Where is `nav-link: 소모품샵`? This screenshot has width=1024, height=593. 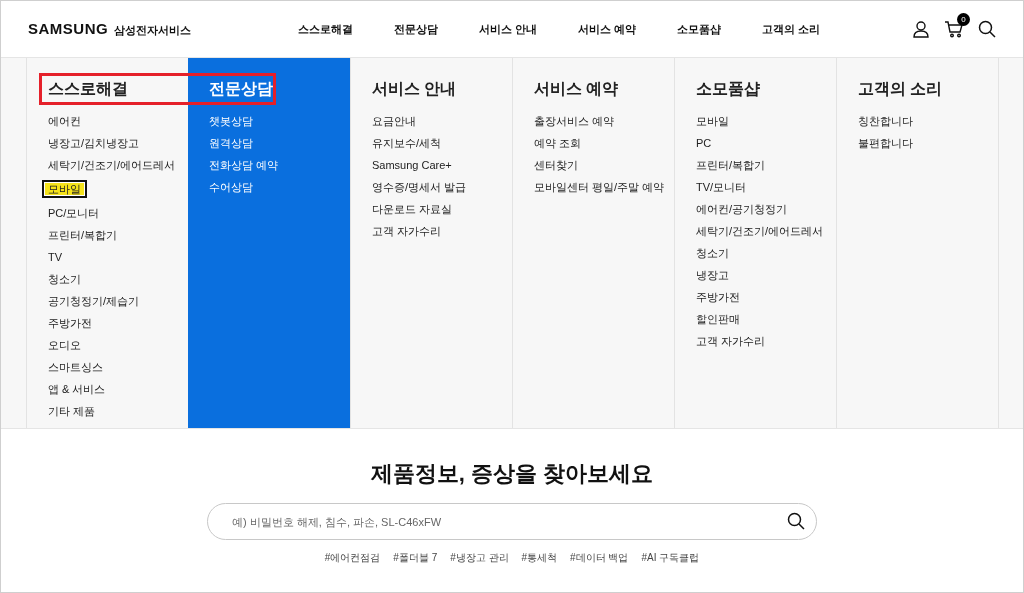
nav-link: 소모품샵 is located at coordinates (699, 29).